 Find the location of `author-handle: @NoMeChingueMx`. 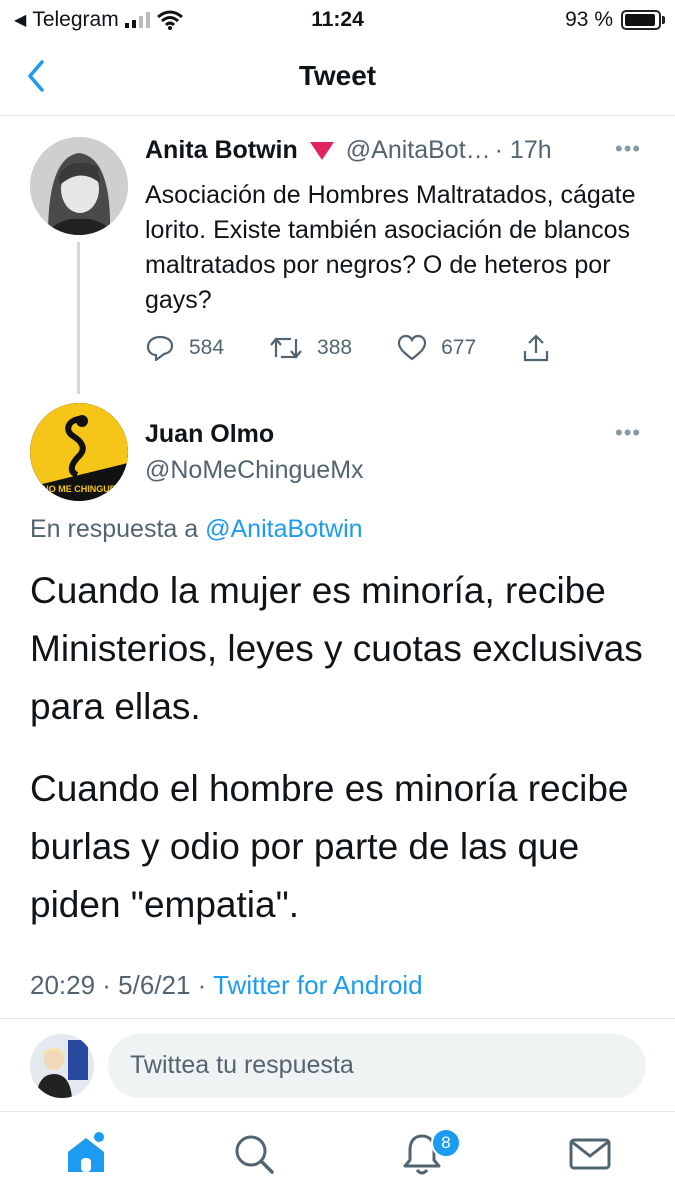

author-handle: @NoMeChingueMx is located at coordinates (254, 470).